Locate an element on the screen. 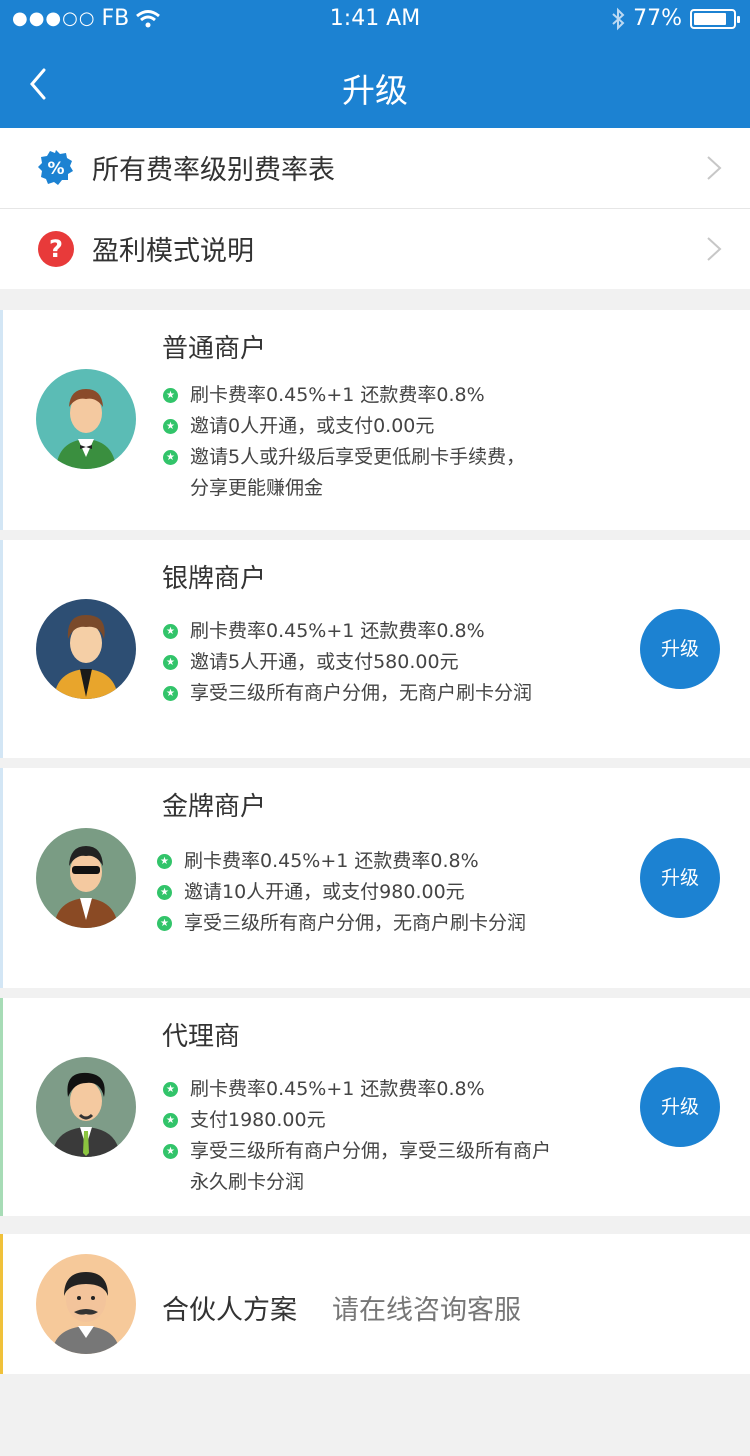 The image size is (750, 1456). rate-table-label: 所有费率级别费率表 is located at coordinates (213, 170).